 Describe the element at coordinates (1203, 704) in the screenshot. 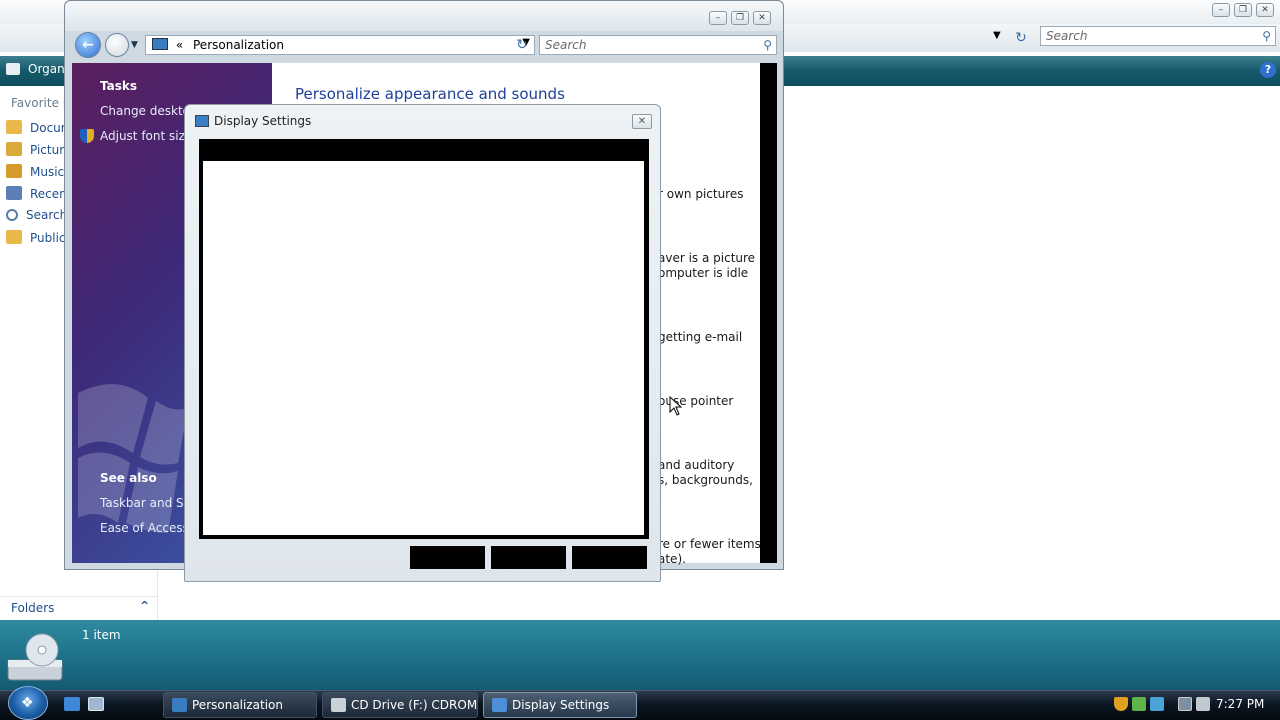

I see `volume-icon` at that location.